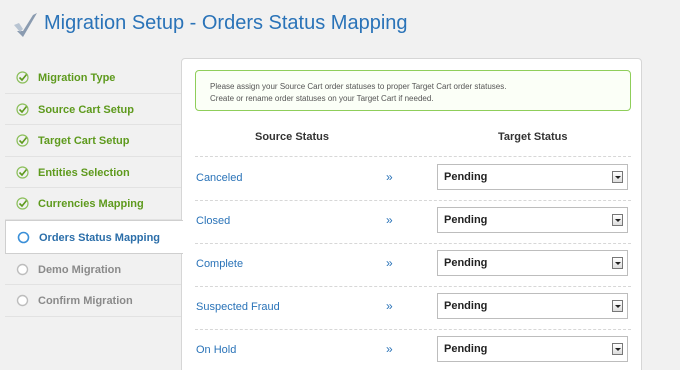 This screenshot has height=370, width=680. I want to click on step-migration-type: Migration Type, so click(93, 78).